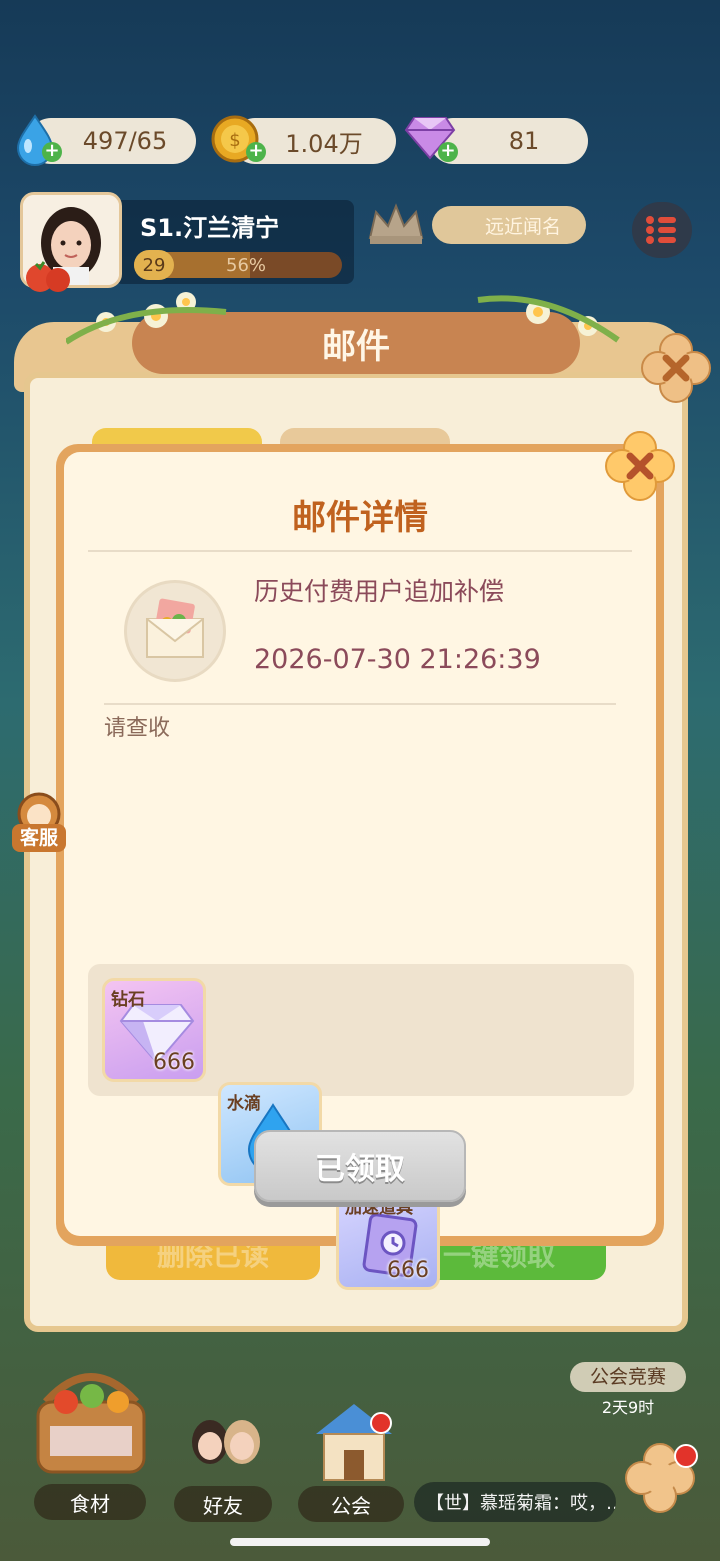 The width and height of the screenshot is (720, 1561). Describe the element at coordinates (137, 728) in the screenshot. I see `mail-body-text: 请查收` at that location.